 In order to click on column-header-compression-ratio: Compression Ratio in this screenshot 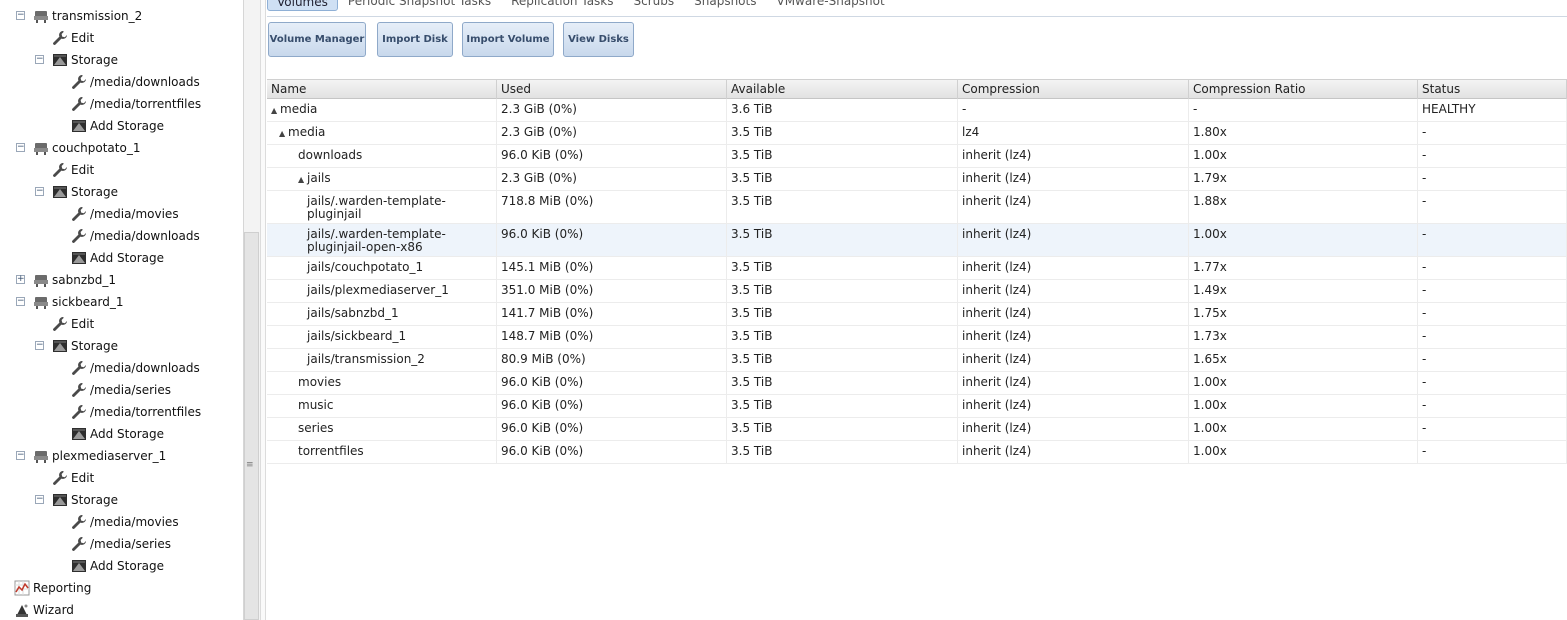, I will do `click(1303, 89)`.